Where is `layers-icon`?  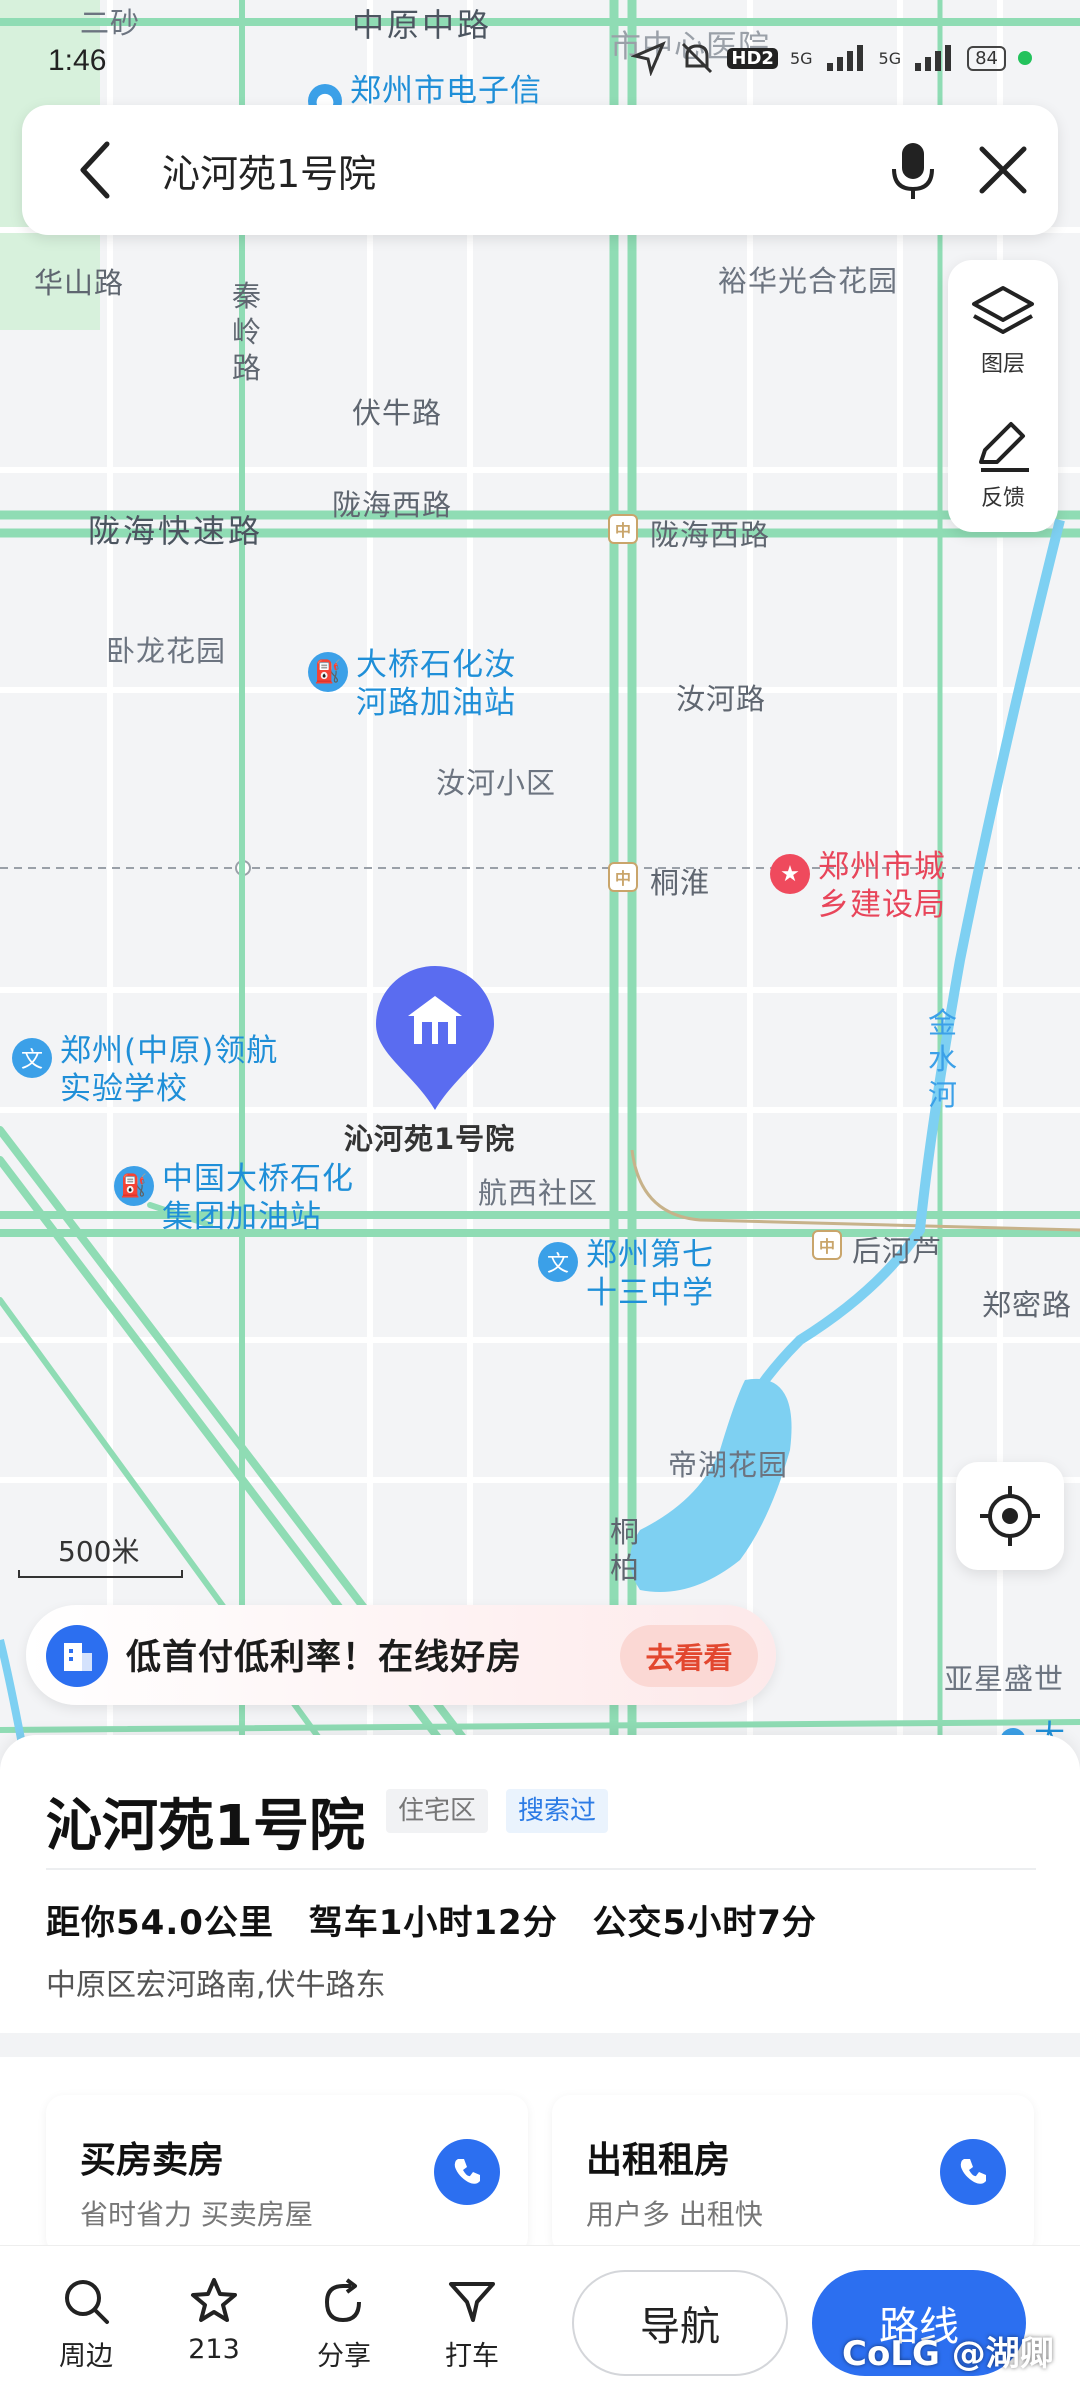
layers-icon is located at coordinates (1003, 310).